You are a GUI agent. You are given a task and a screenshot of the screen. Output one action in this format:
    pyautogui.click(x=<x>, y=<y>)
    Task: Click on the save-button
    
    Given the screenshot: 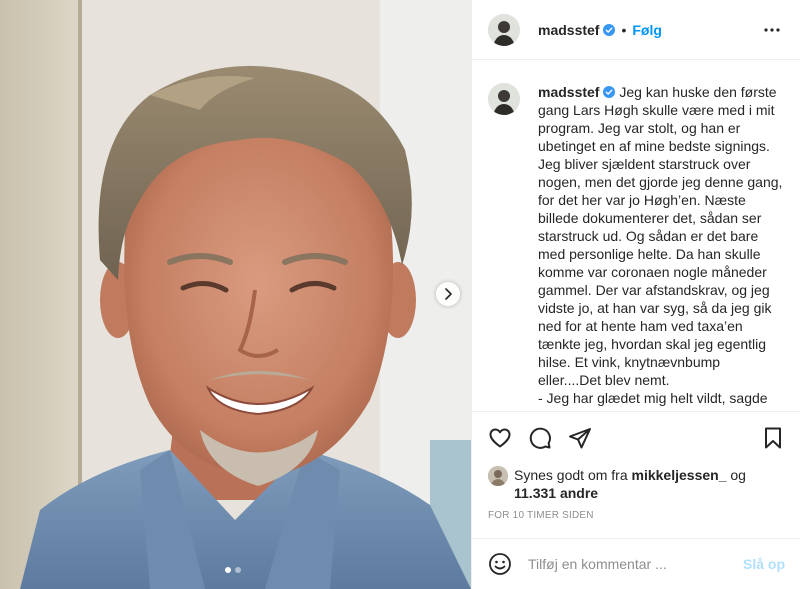 What is the action you would take?
    pyautogui.click(x=773, y=438)
    